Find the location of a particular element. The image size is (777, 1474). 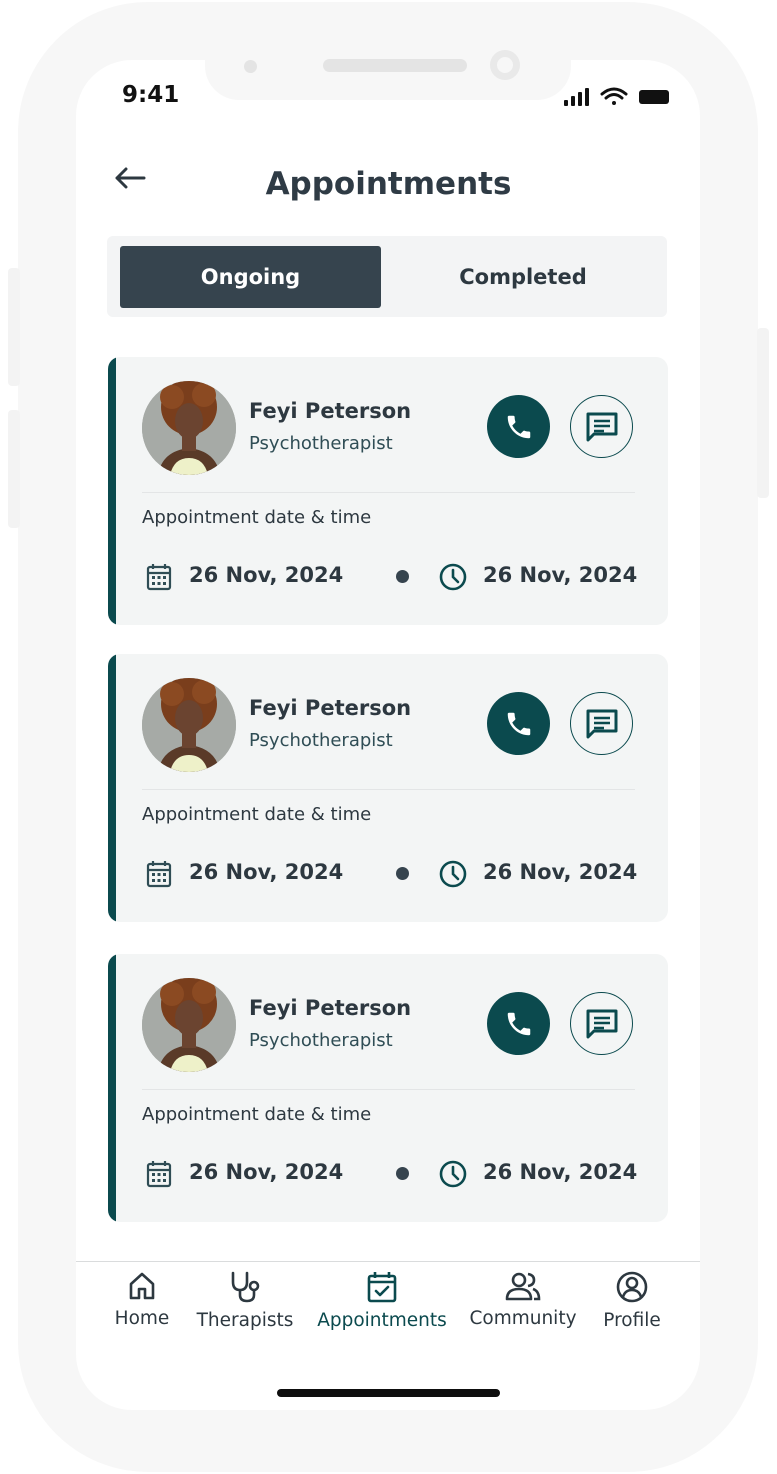

nav-label-profile: Profile is located at coordinates (632, 1320).